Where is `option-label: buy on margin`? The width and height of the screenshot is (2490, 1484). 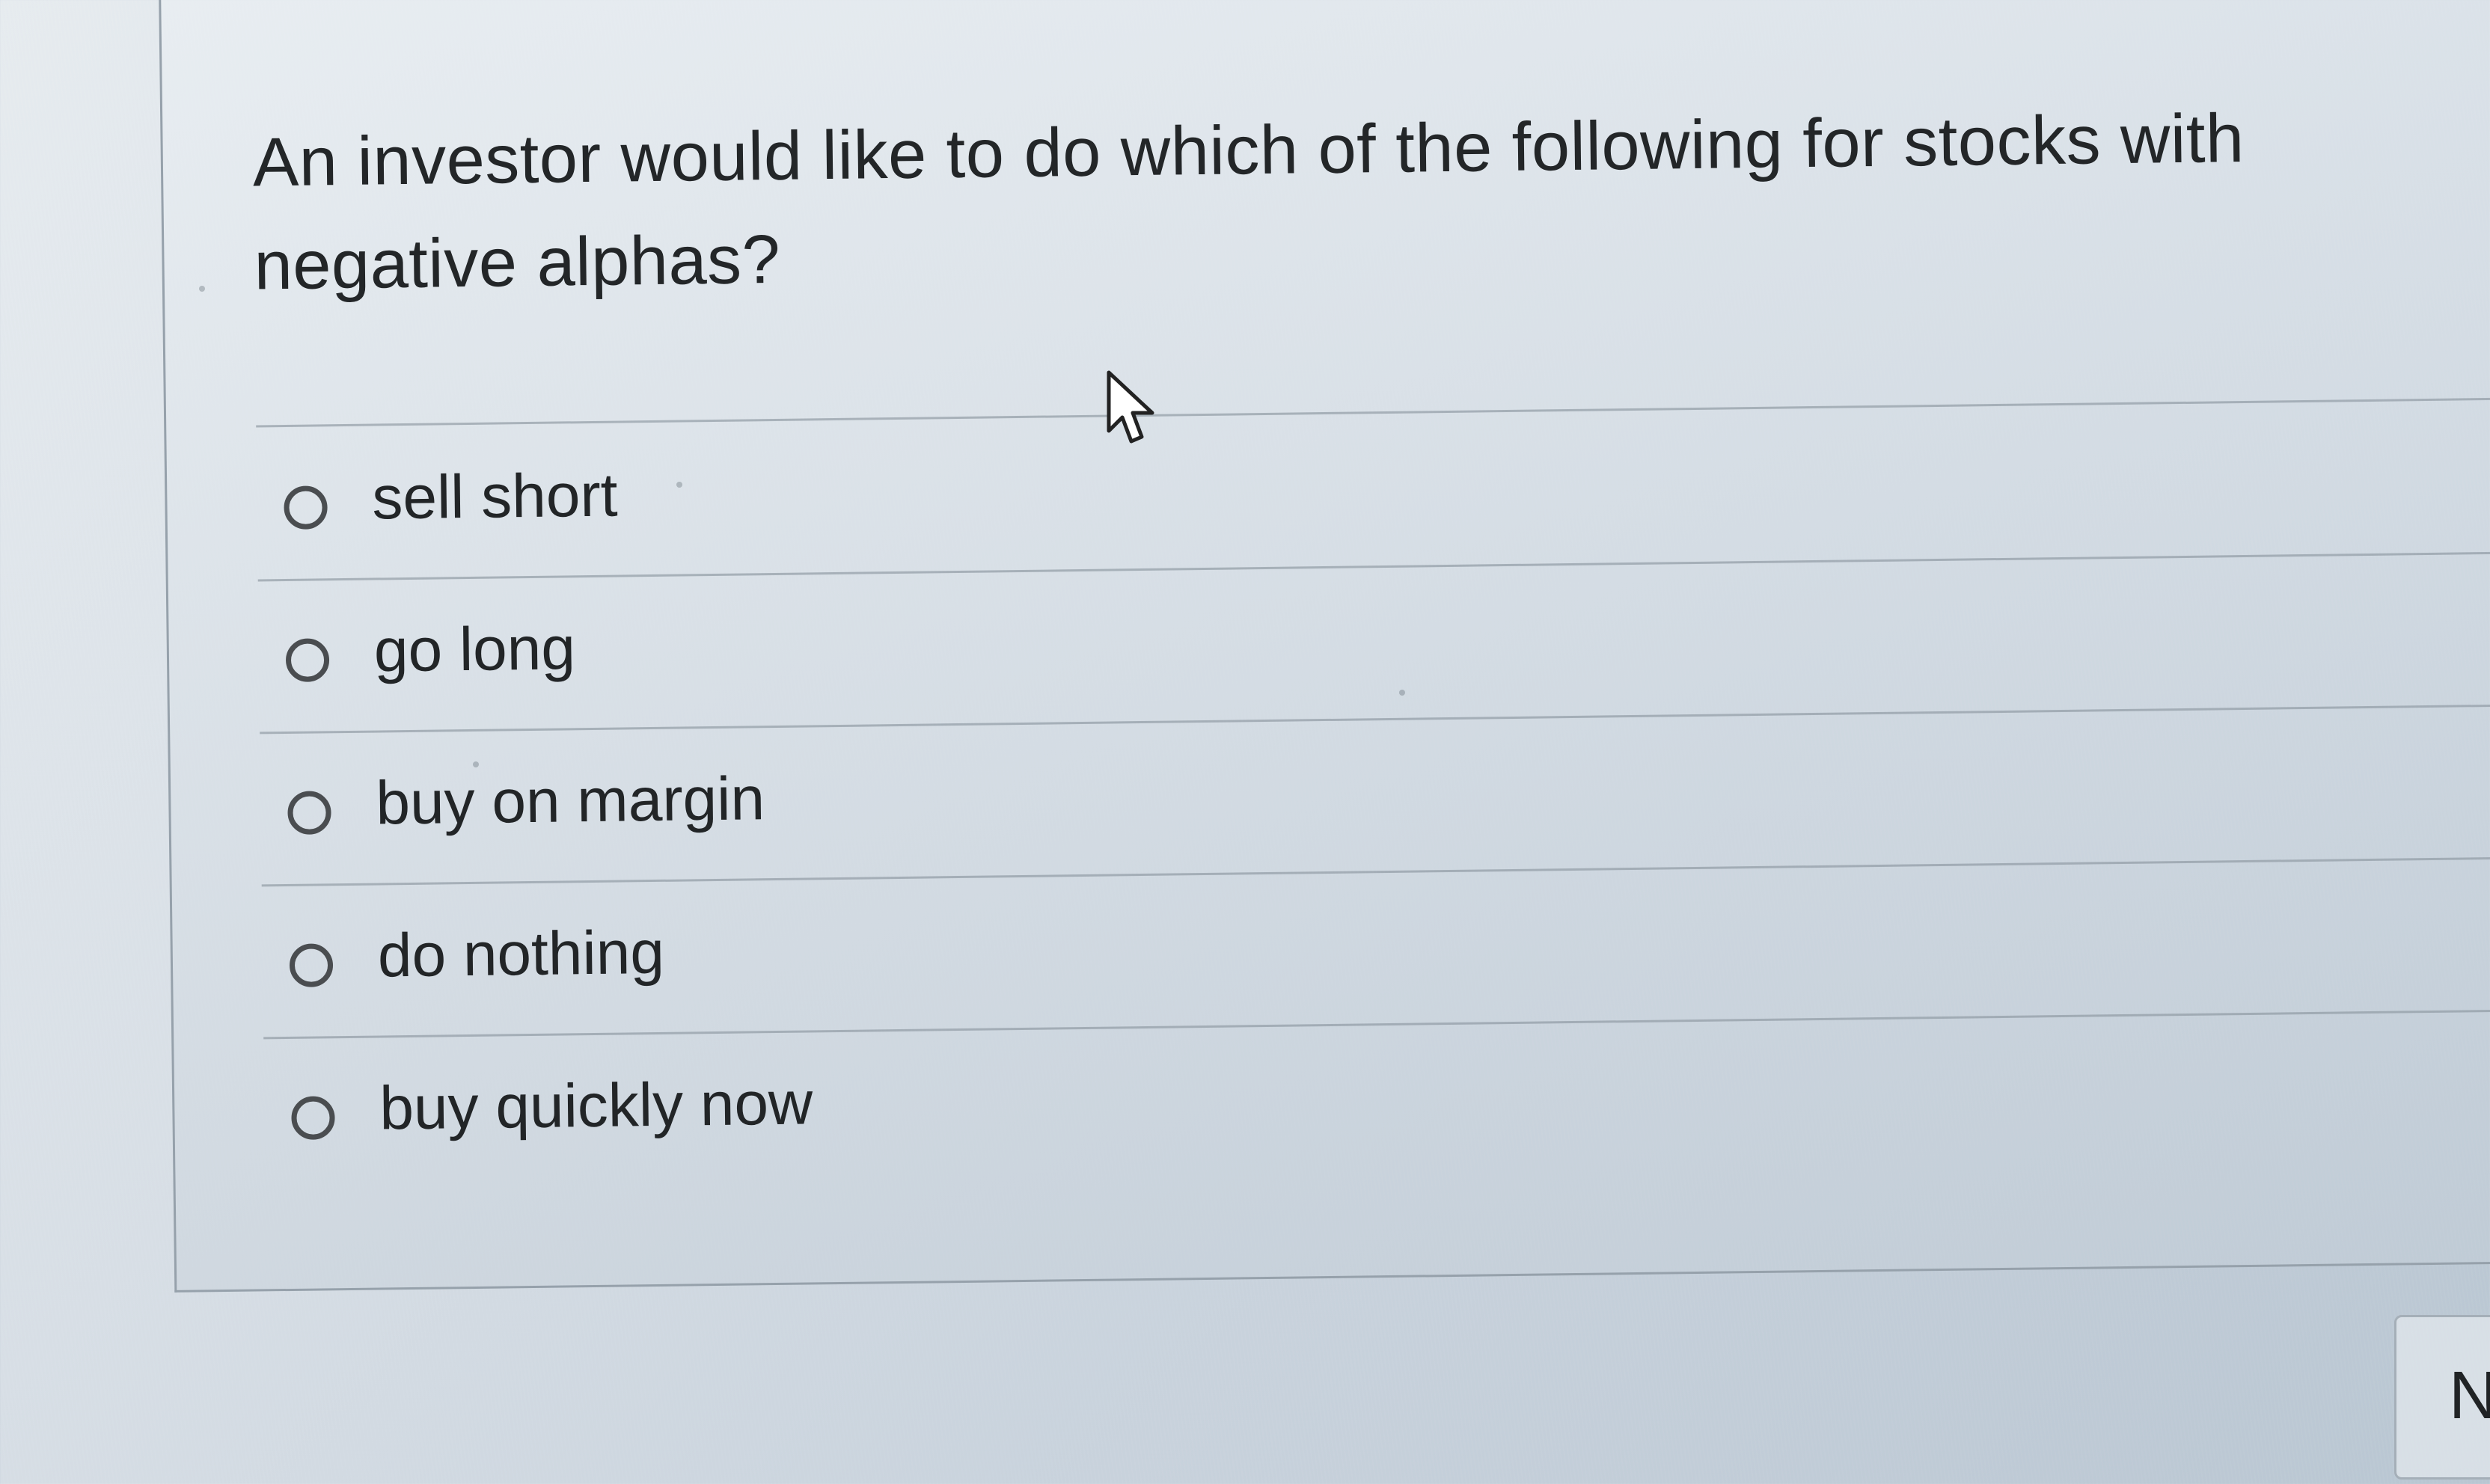
option-label: buy on margin is located at coordinates (571, 801).